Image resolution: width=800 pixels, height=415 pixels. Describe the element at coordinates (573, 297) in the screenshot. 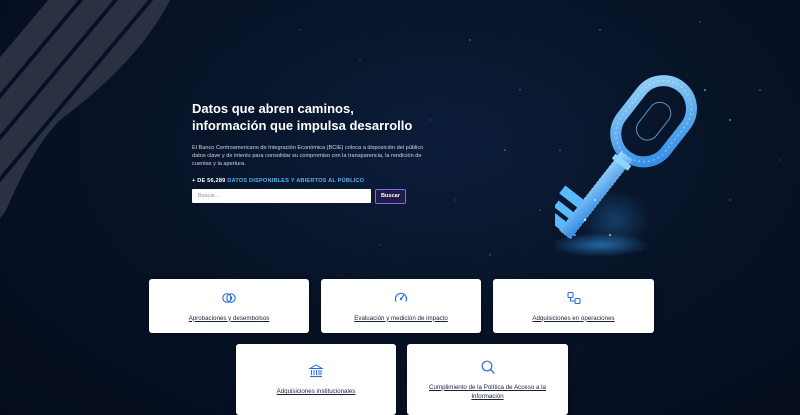

I see `flow-icon` at that location.